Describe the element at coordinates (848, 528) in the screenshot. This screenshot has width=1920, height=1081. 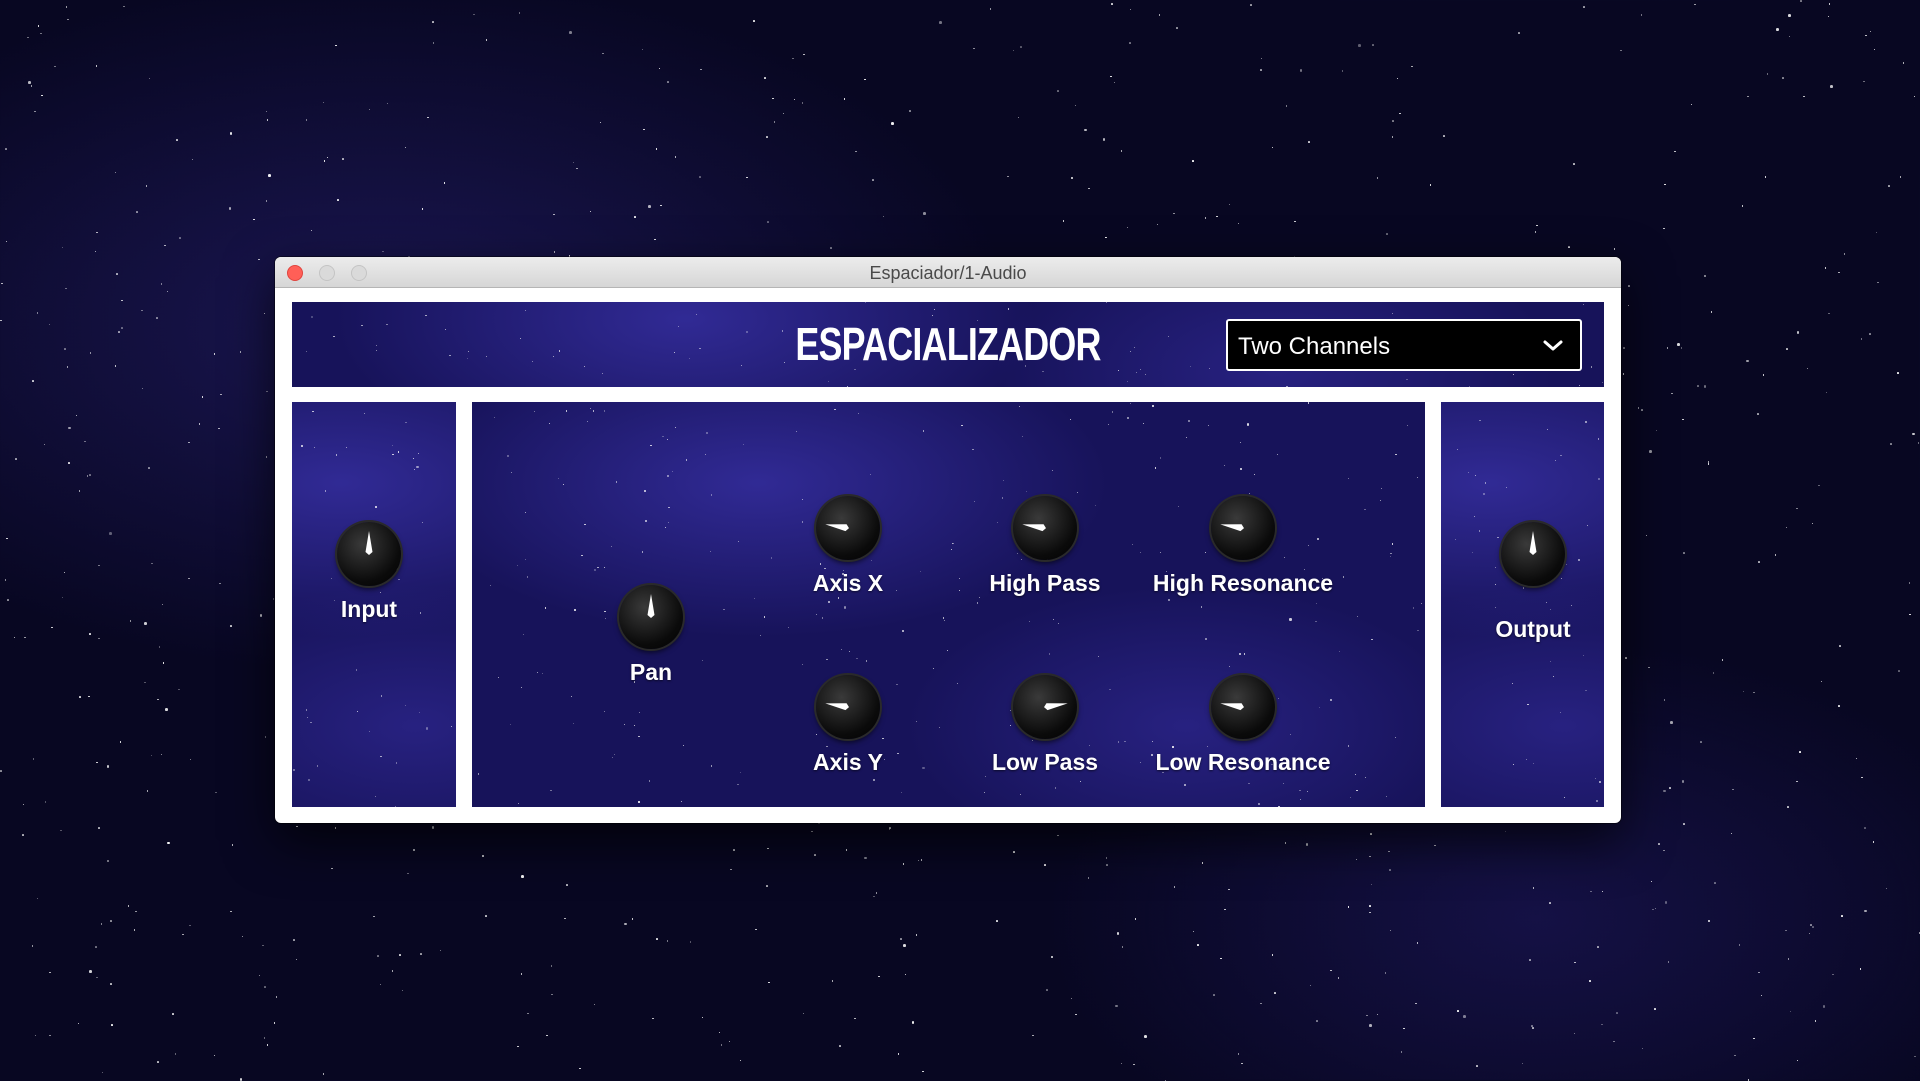
I see `axis-x-knob` at that location.